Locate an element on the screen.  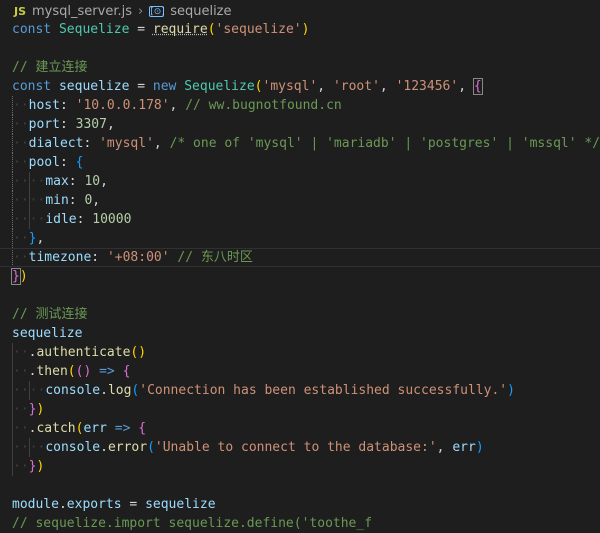
token-number: 10000 is located at coordinates (112, 219).